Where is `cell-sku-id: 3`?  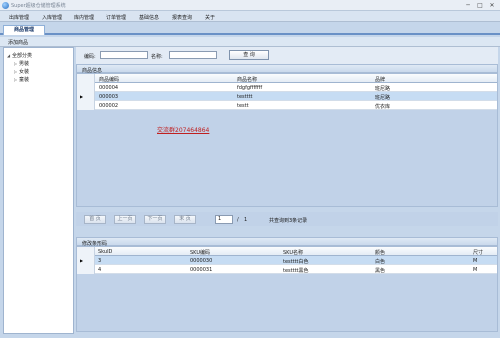 cell-sku-id: 3 is located at coordinates (100, 261).